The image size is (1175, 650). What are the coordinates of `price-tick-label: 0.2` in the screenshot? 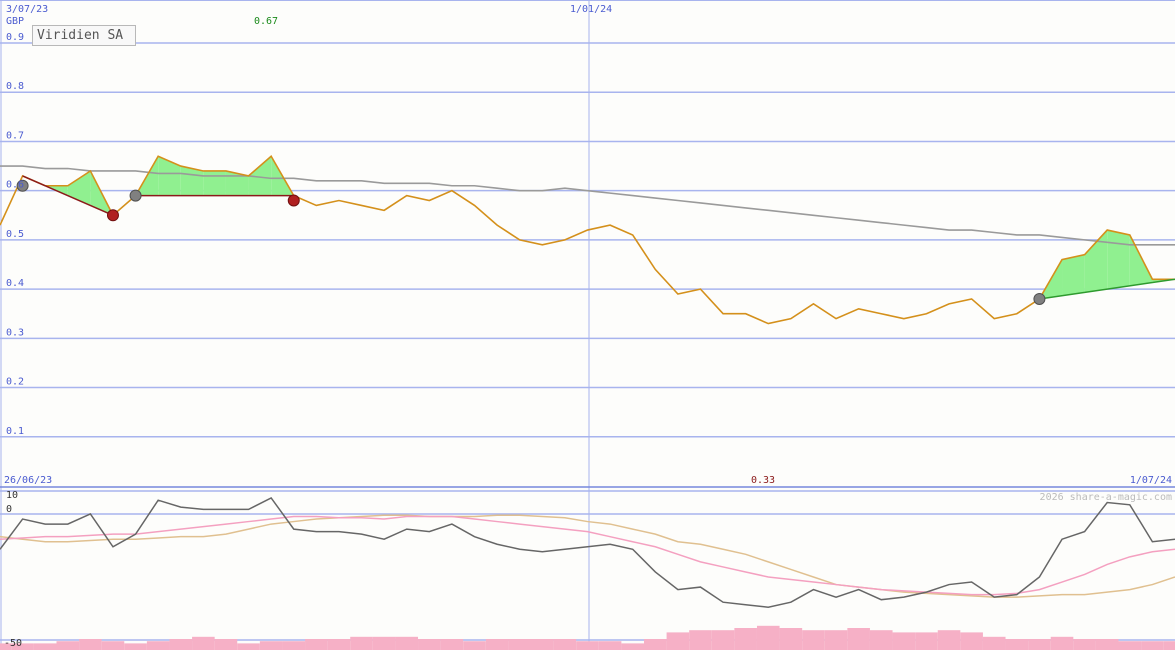 It's located at (15, 382).